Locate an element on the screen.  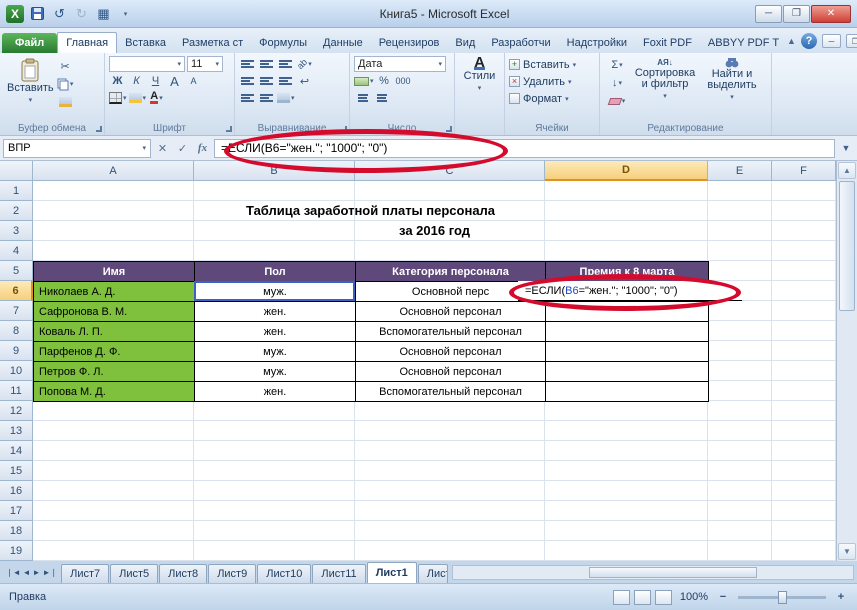
cell-a7: Сафронова В. М. is located at coordinates (114, 312).